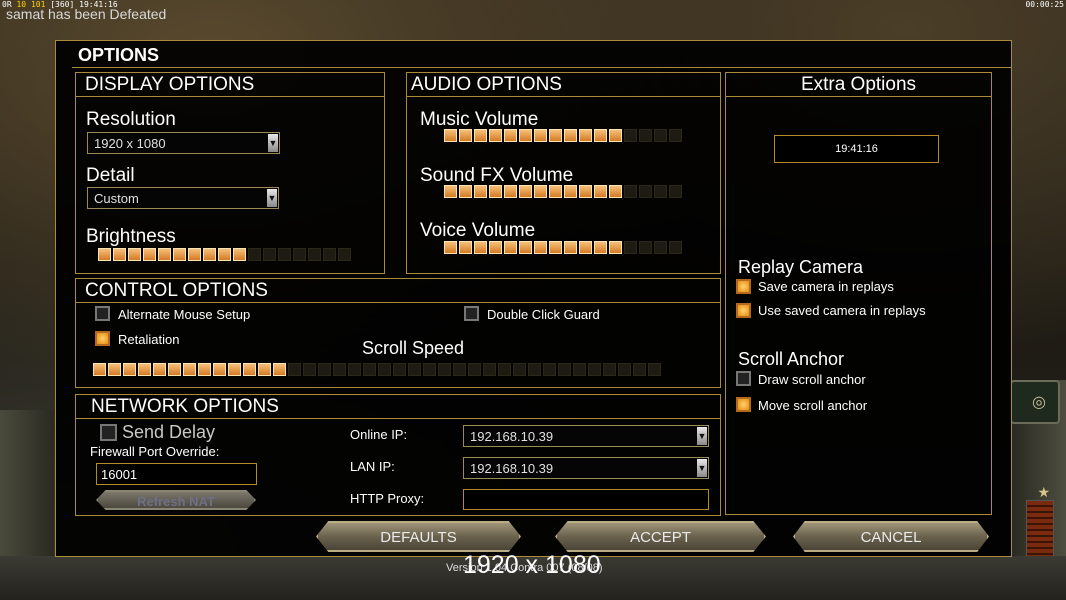 This screenshot has width=1066, height=600. Describe the element at coordinates (183, 143) in the screenshot. I see `resolution-dropdown: 1920 x 1080 ▼` at that location.